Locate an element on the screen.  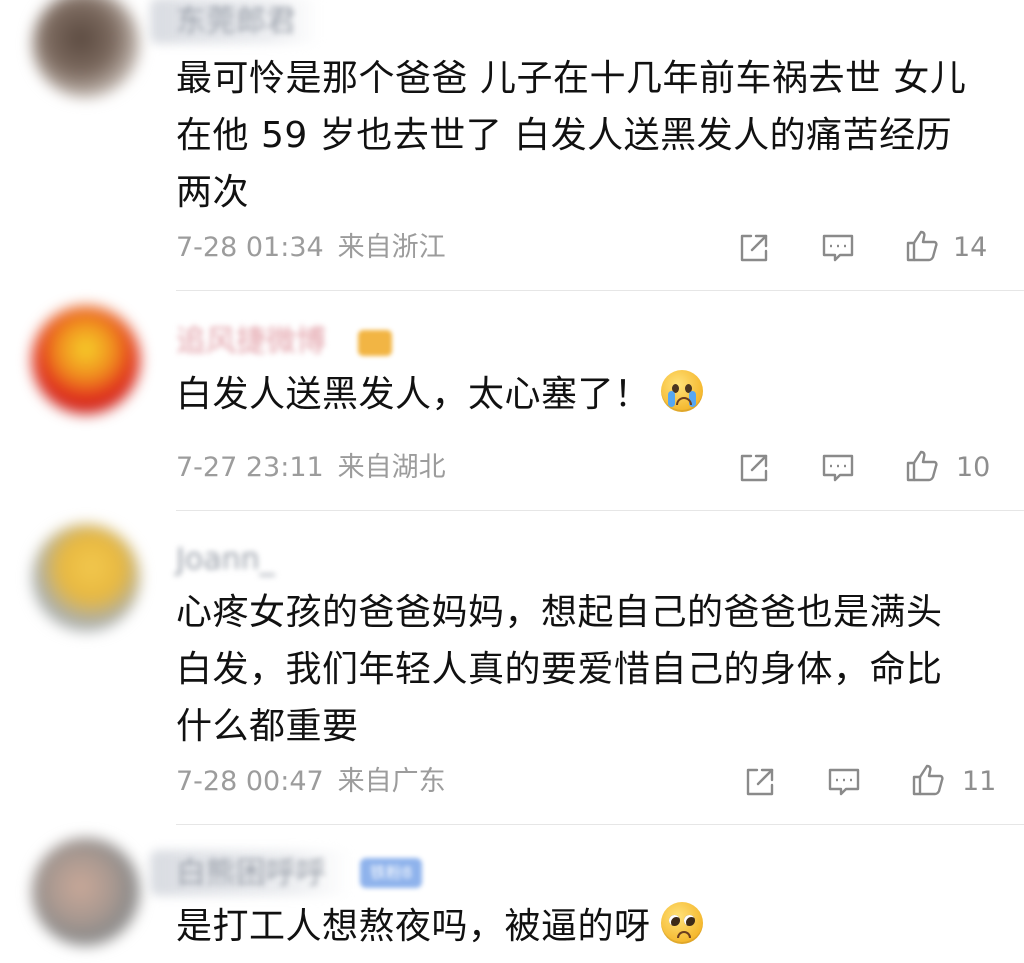
fan-badge: 铁粉8 is located at coordinates (391, 873).